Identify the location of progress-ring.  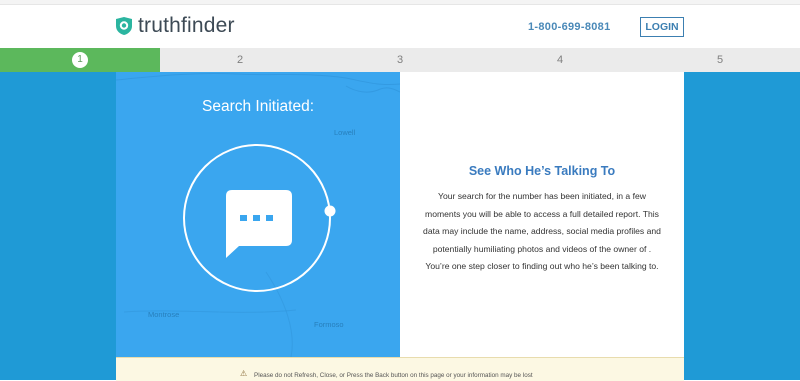
(259, 218).